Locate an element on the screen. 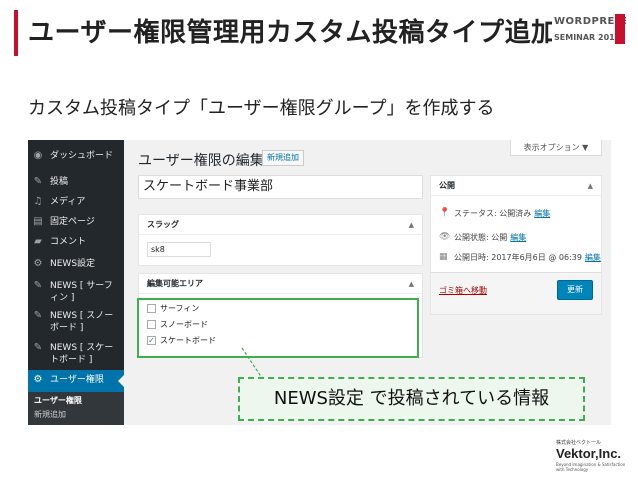 The image size is (638, 479). annotation-callout: NEWS設定 で投稿されている情報 is located at coordinates (411, 399).